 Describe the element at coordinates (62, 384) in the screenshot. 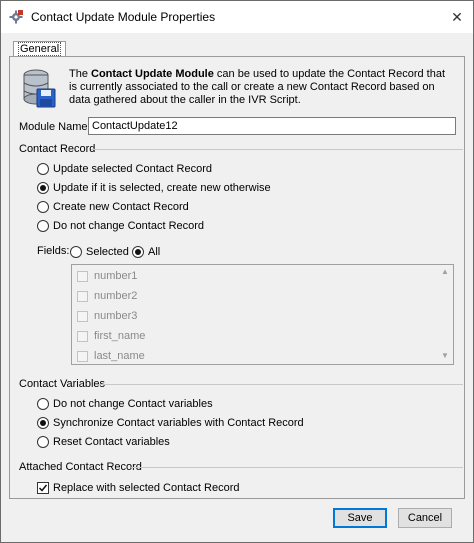

I see `contact-variables-section-title: Contact Variables` at that location.